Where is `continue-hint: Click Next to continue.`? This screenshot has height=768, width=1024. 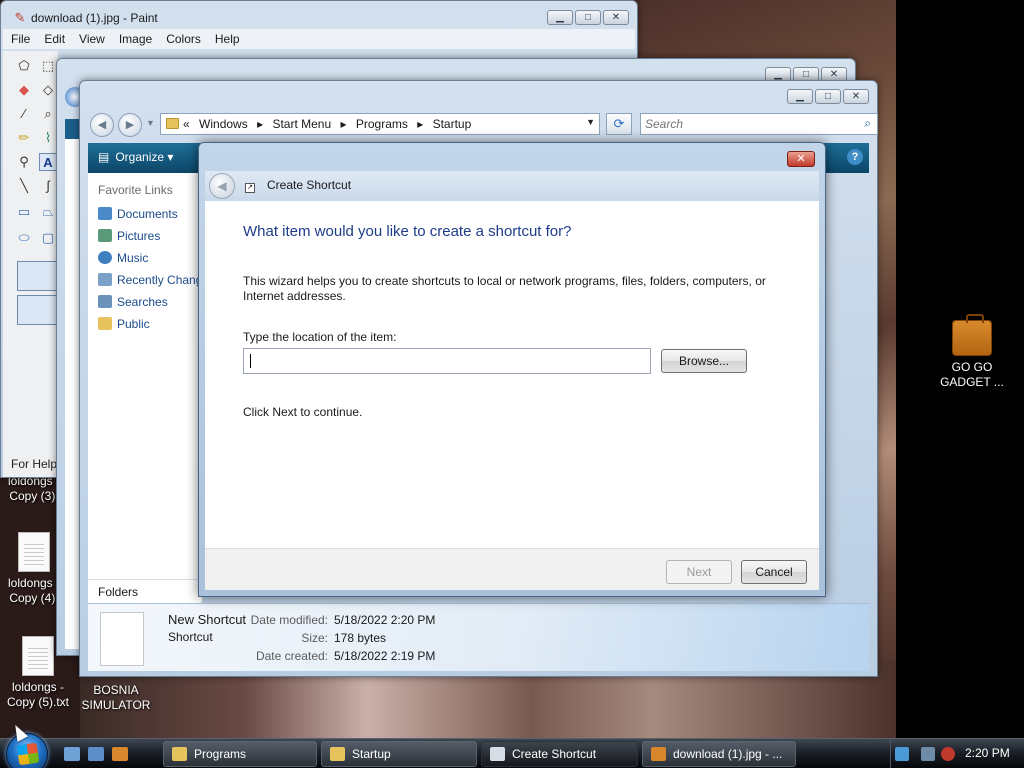
continue-hint: Click Next to continue. is located at coordinates (303, 412).